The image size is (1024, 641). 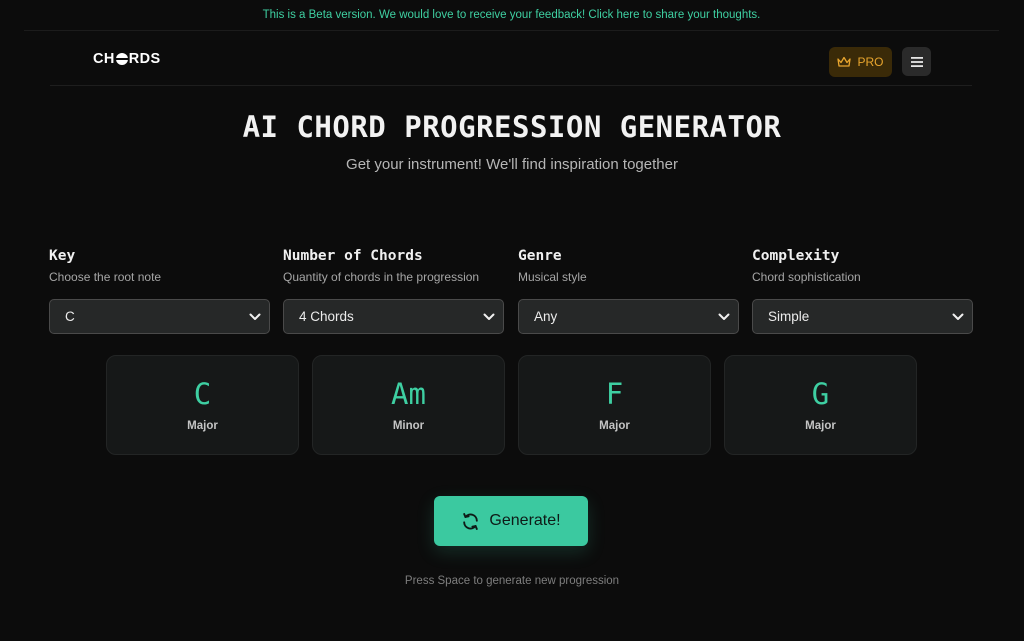 What do you see at coordinates (820, 394) in the screenshot?
I see `chord-root: G` at bounding box center [820, 394].